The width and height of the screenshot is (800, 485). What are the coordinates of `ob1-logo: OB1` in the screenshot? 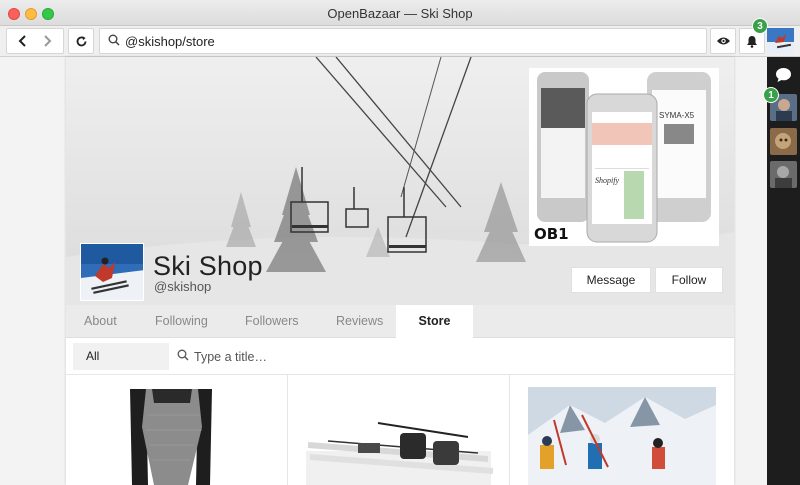 It's located at (551, 234).